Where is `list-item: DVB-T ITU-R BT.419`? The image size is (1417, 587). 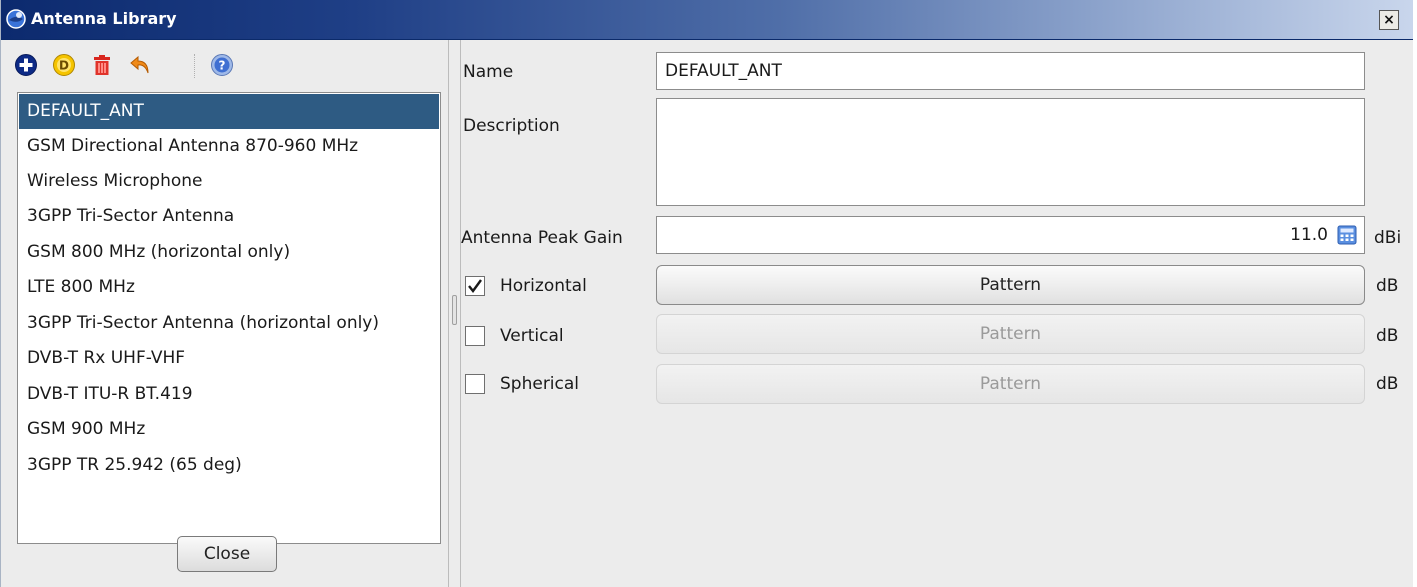
list-item: DVB-T ITU-R BT.419 is located at coordinates (229, 394).